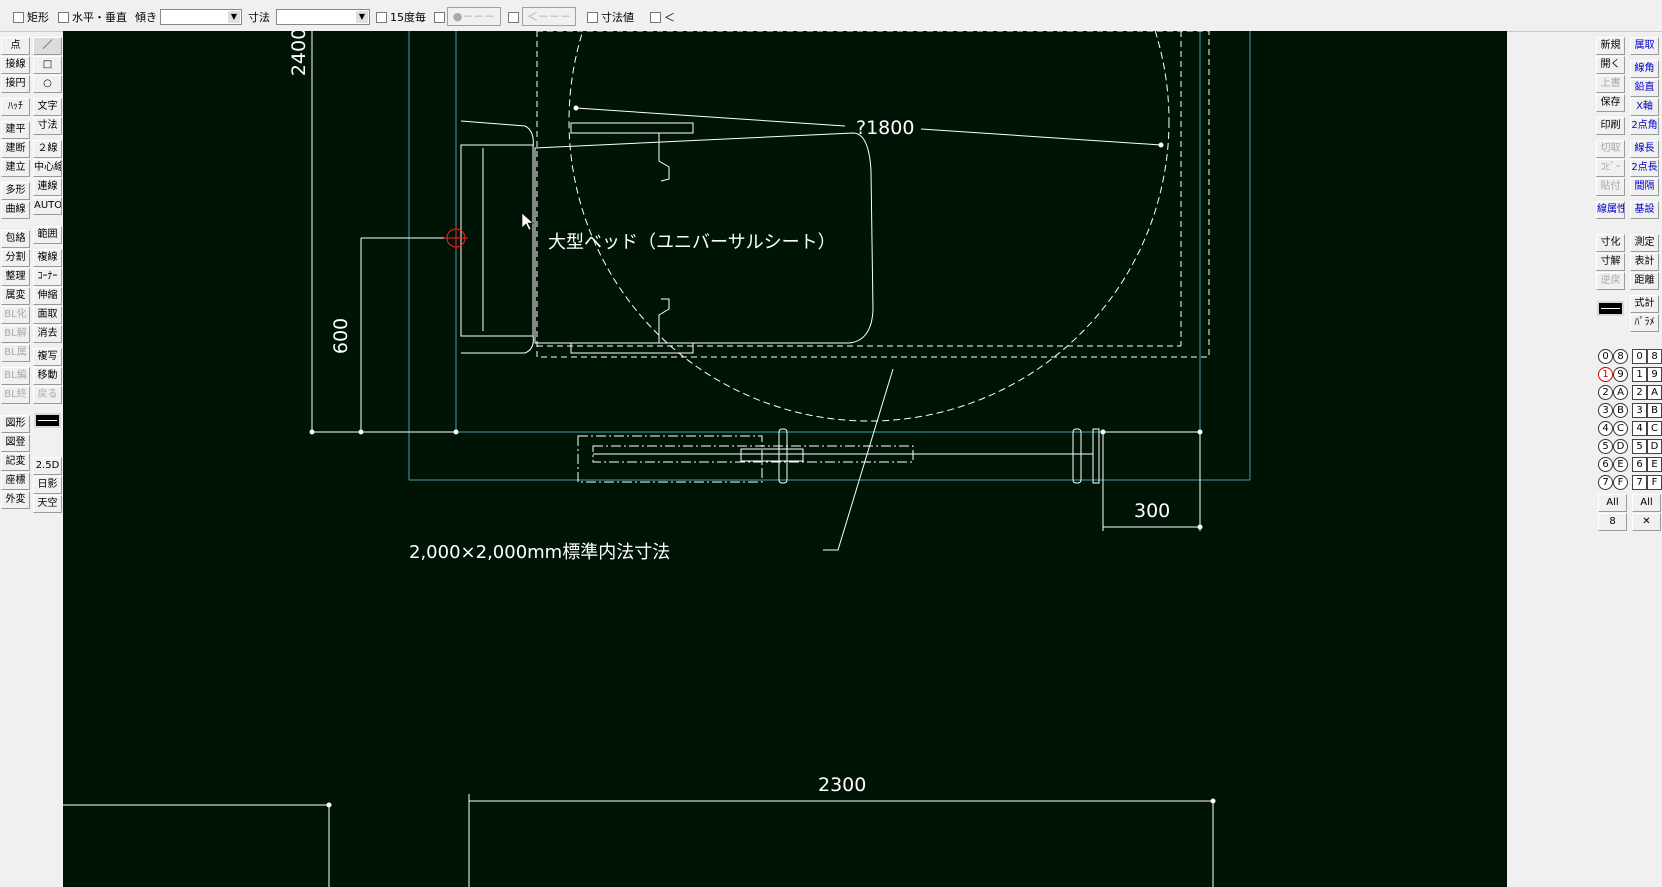 The image size is (1662, 887). I want to click on tool-auto: AUTO, so click(47, 206).